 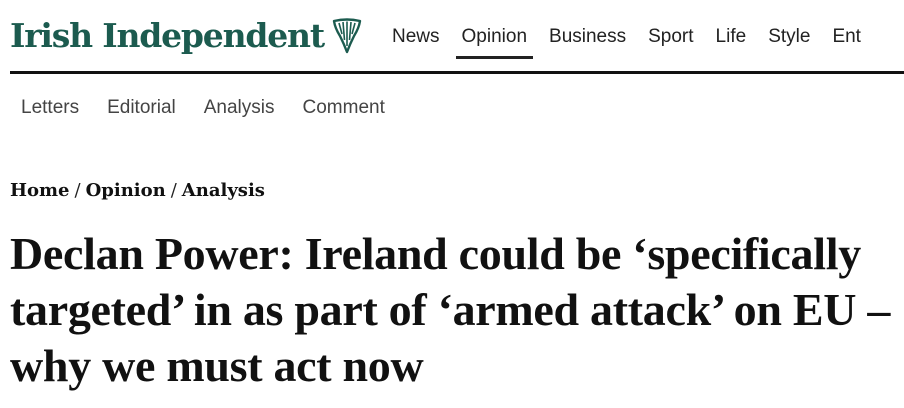 I want to click on sub-nav-comment: Comment, so click(x=344, y=108).